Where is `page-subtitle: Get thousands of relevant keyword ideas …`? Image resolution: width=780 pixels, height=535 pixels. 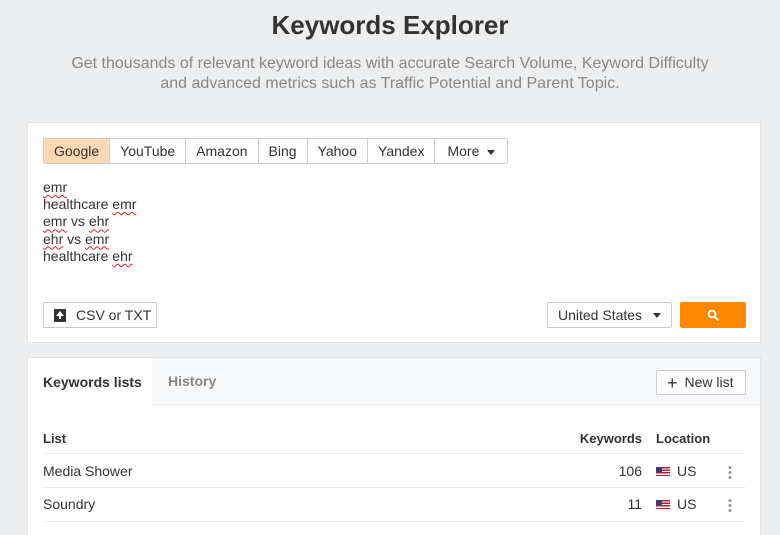
page-subtitle: Get thousands of relevant keyword ideas … is located at coordinates (390, 73).